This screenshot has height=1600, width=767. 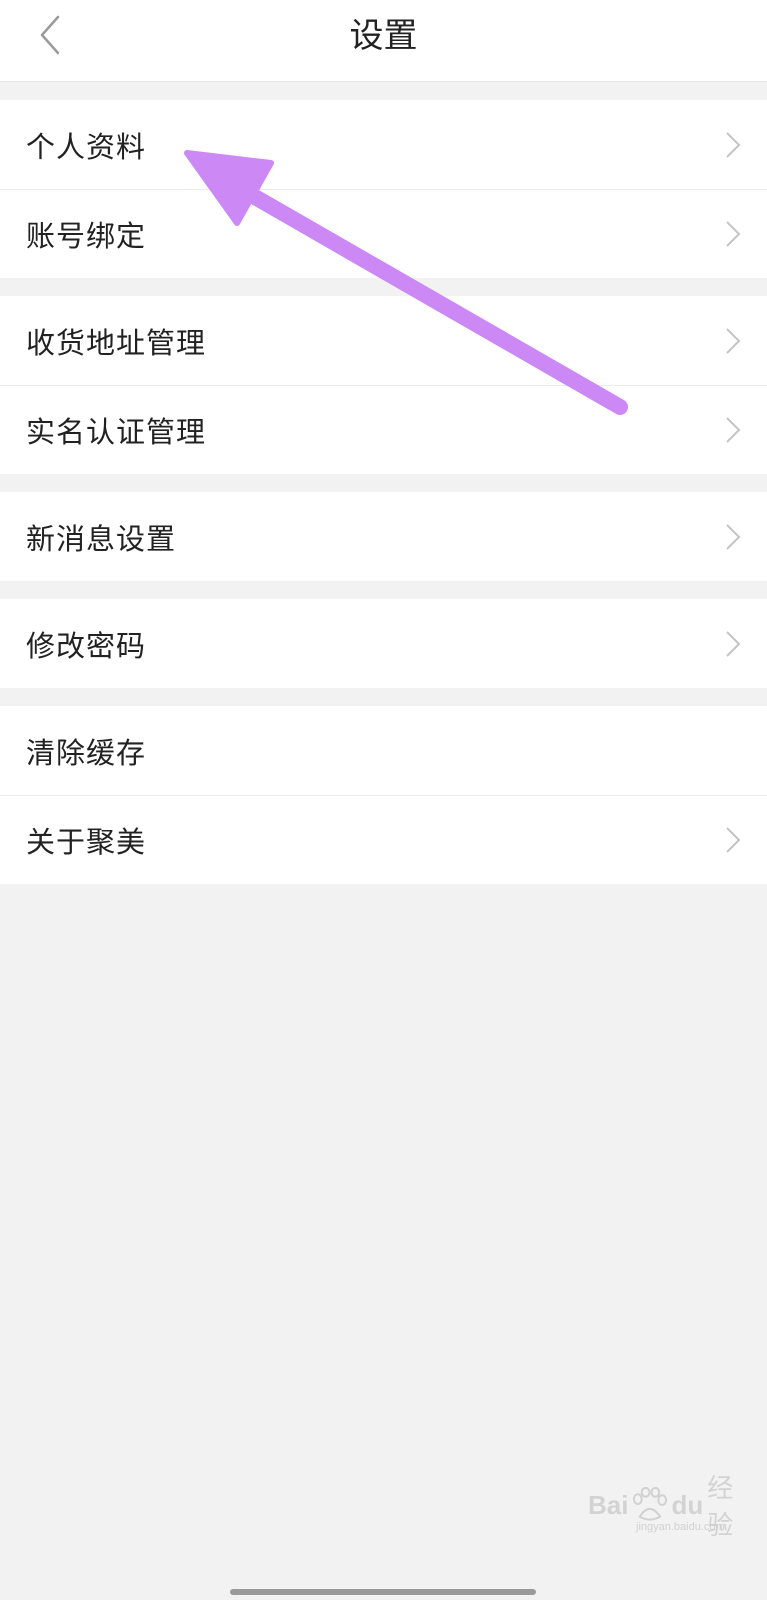 What do you see at coordinates (86, 146) in the screenshot?
I see `row-label: 个人资料` at bounding box center [86, 146].